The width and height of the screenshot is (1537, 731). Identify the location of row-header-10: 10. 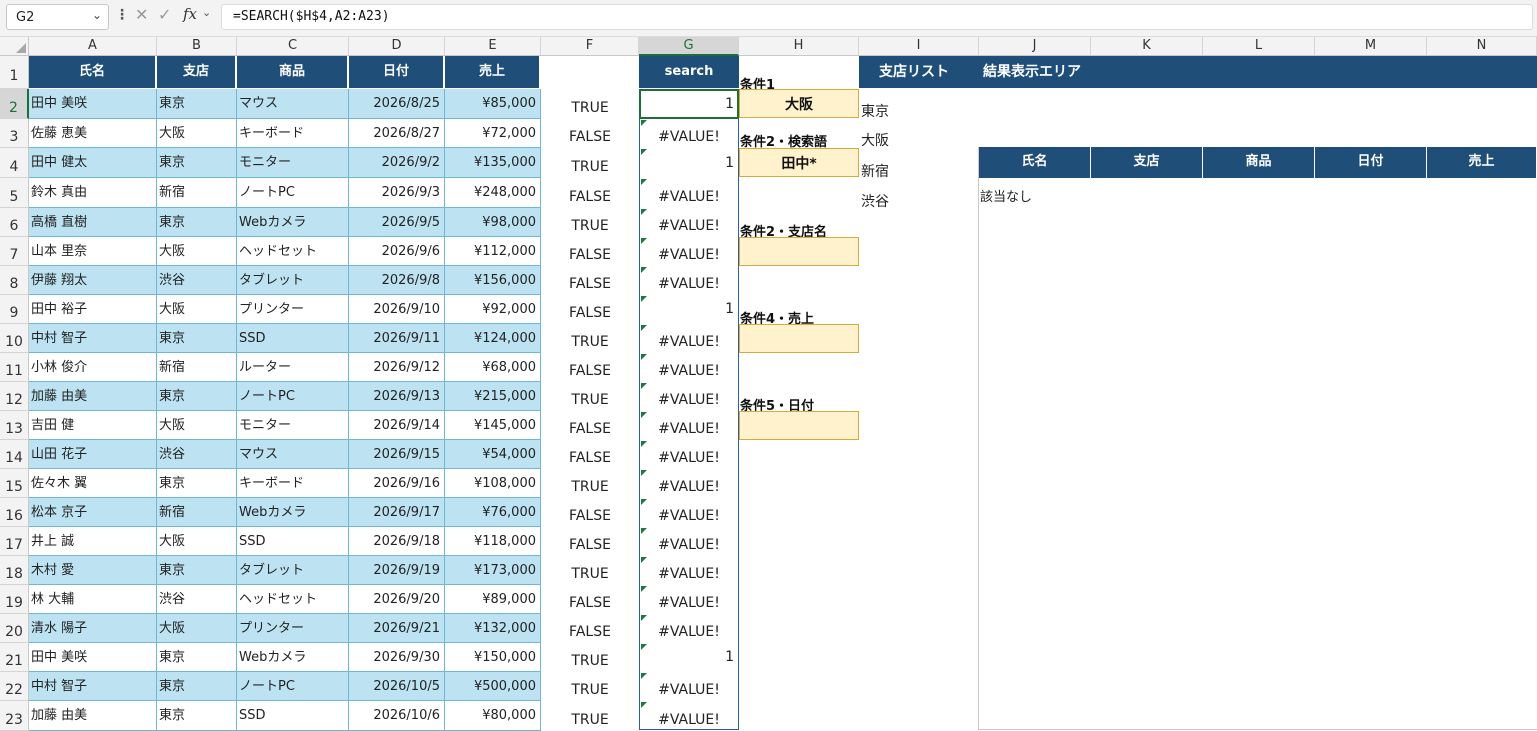
(14, 338).